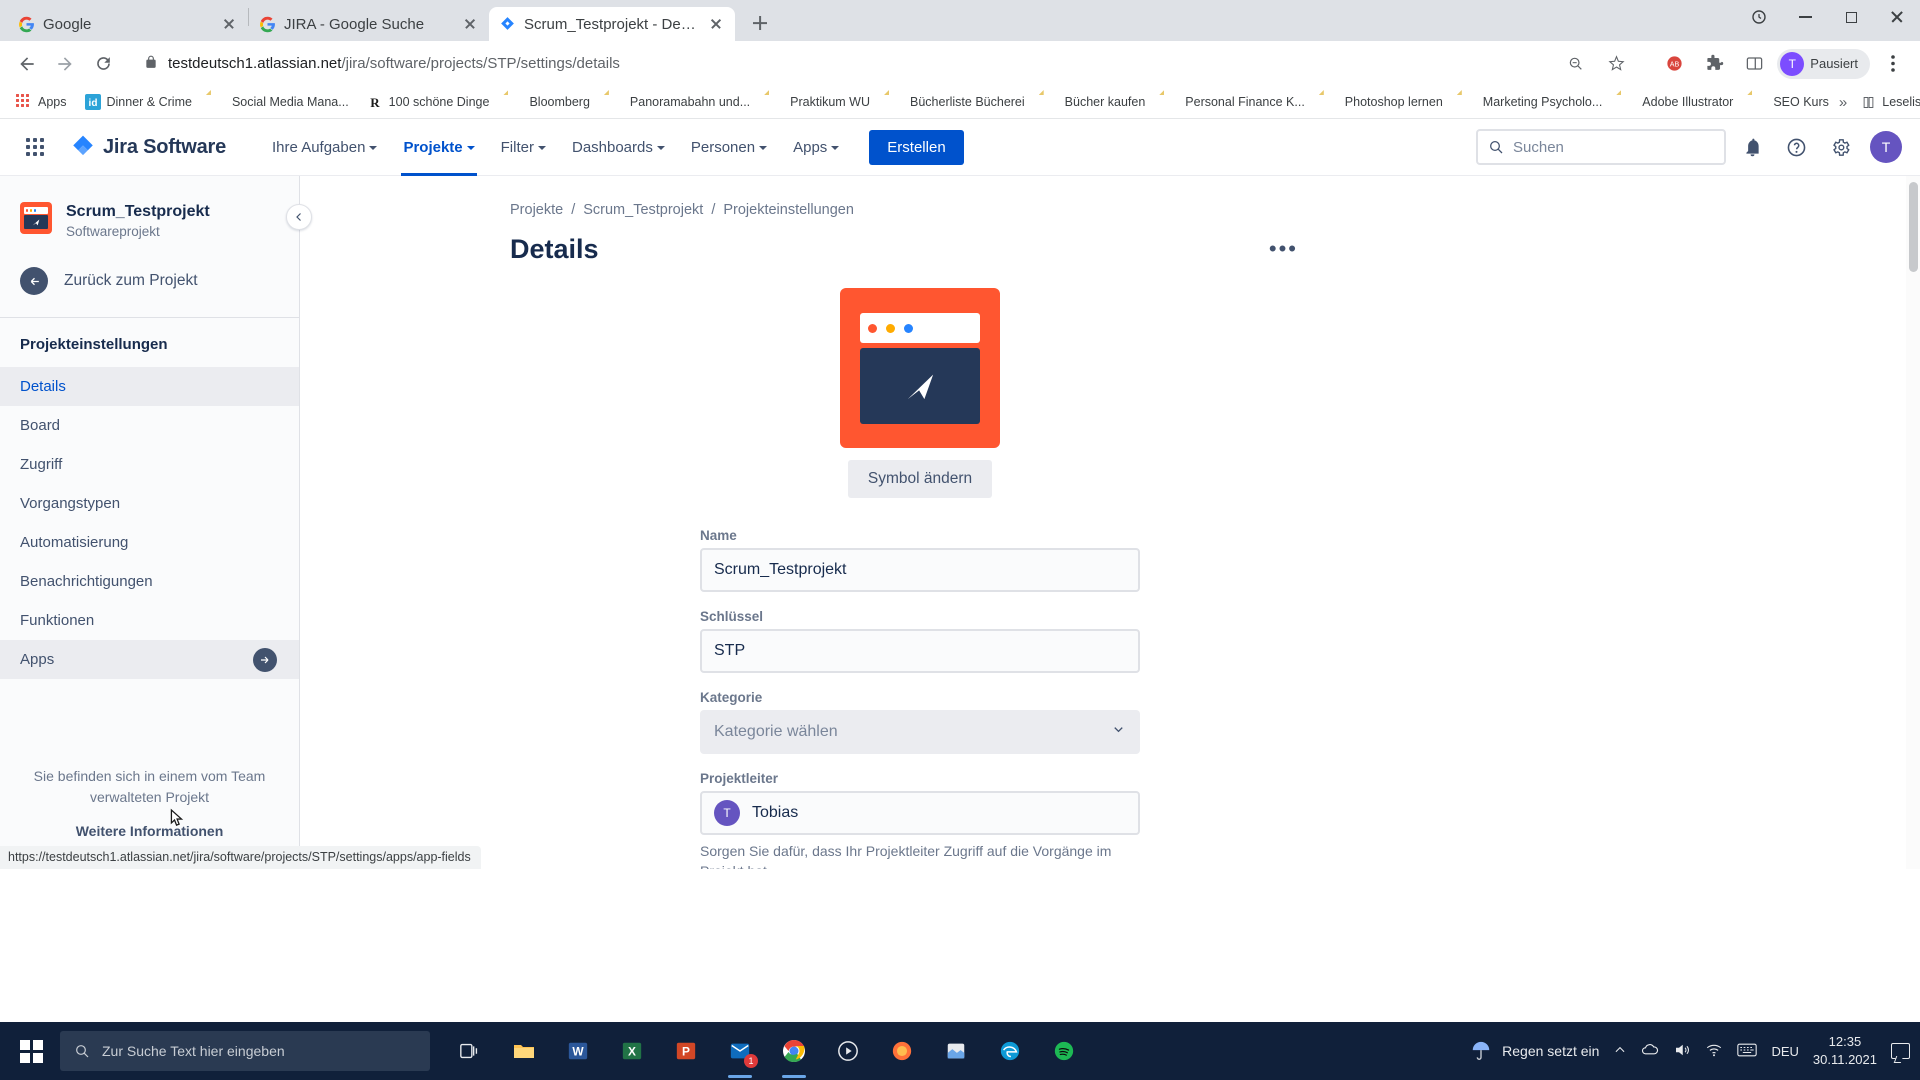  What do you see at coordinates (428, 102) in the screenshot?
I see `bookmark-item: R 100 schöne Dinge` at bounding box center [428, 102].